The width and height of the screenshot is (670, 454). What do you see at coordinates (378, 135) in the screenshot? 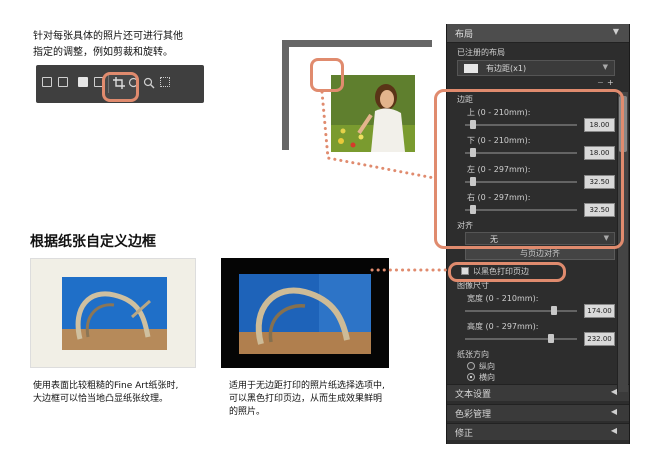
I see `leader-line-margins` at bounding box center [378, 135].